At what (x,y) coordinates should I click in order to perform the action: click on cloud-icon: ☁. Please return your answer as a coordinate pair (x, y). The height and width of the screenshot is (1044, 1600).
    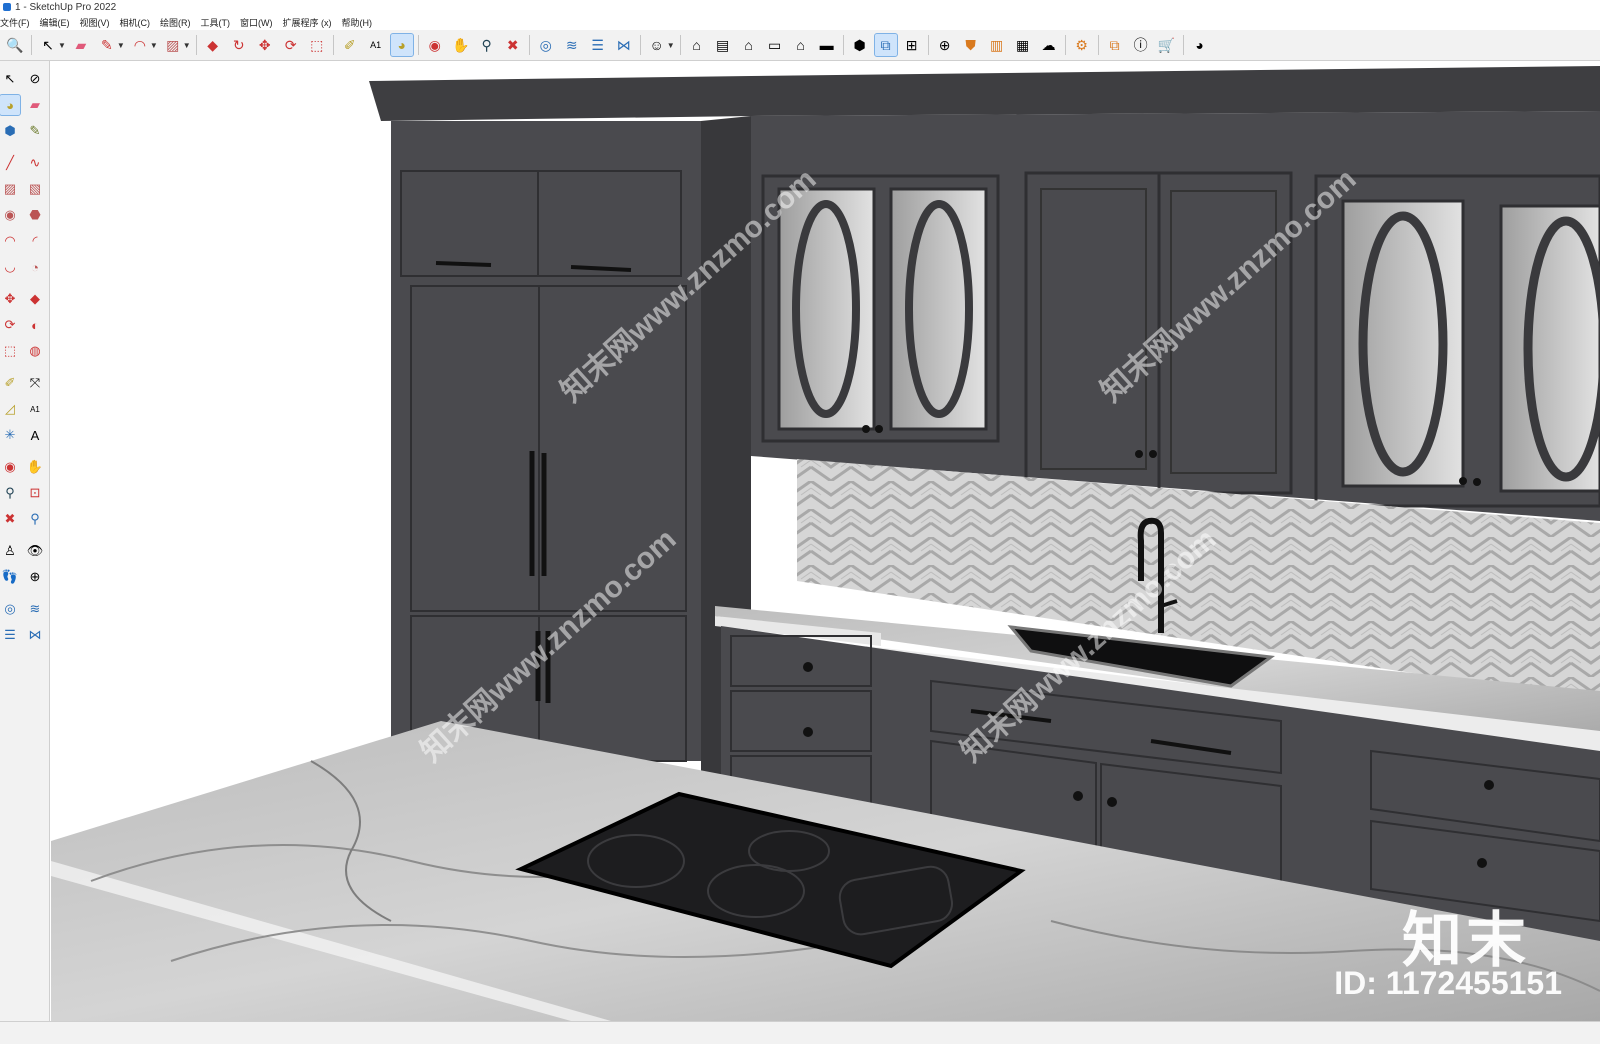
    Looking at the image, I should click on (1049, 45).